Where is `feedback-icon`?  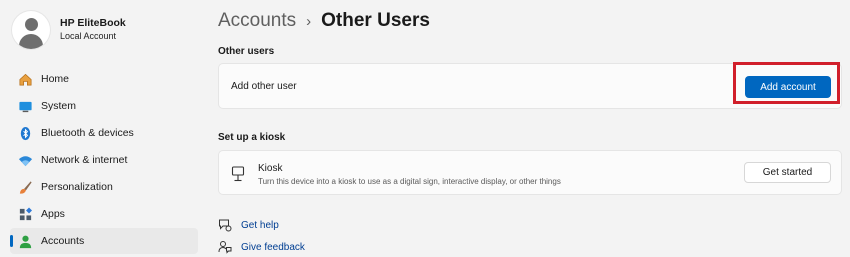 feedback-icon is located at coordinates (225, 247).